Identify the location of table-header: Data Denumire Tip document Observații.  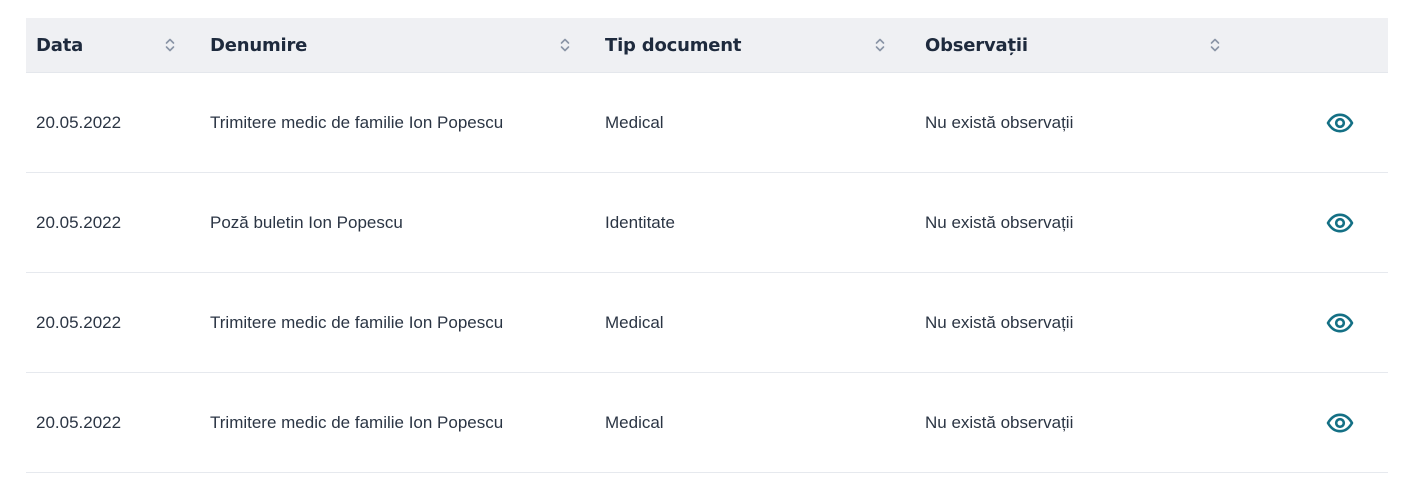
(707, 45).